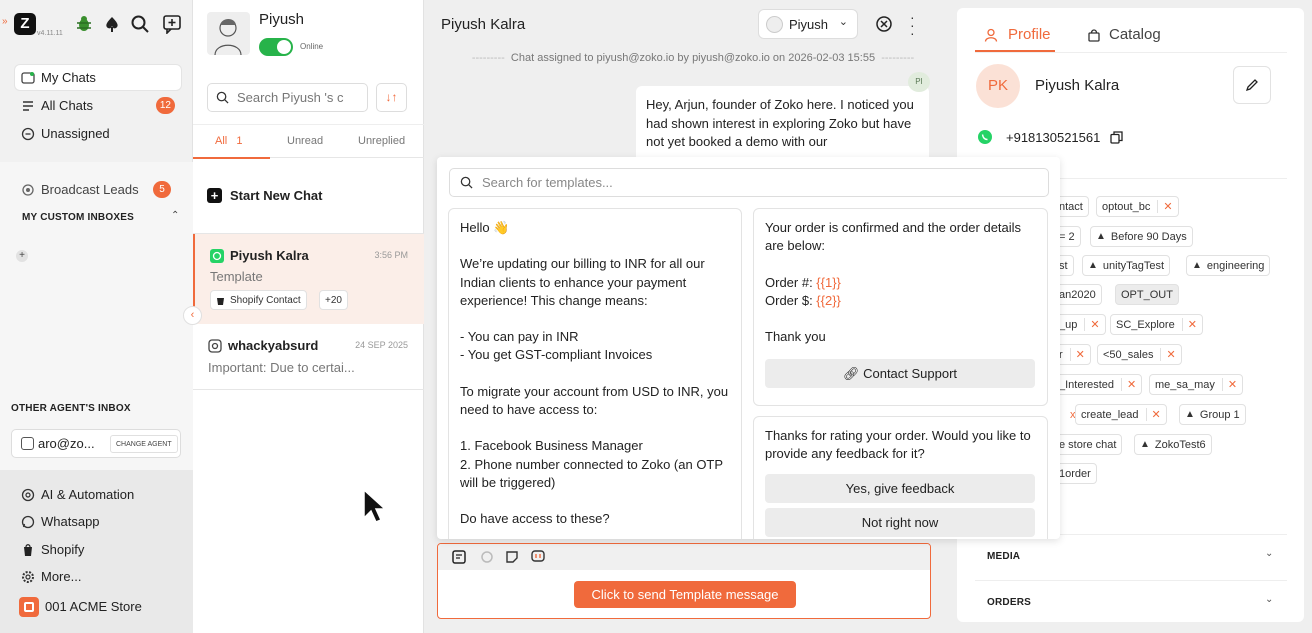 The height and width of the screenshot is (633, 1312). Describe the element at coordinates (259, 255) in the screenshot. I see `chat-contact-name: Piyush Kalra` at that location.